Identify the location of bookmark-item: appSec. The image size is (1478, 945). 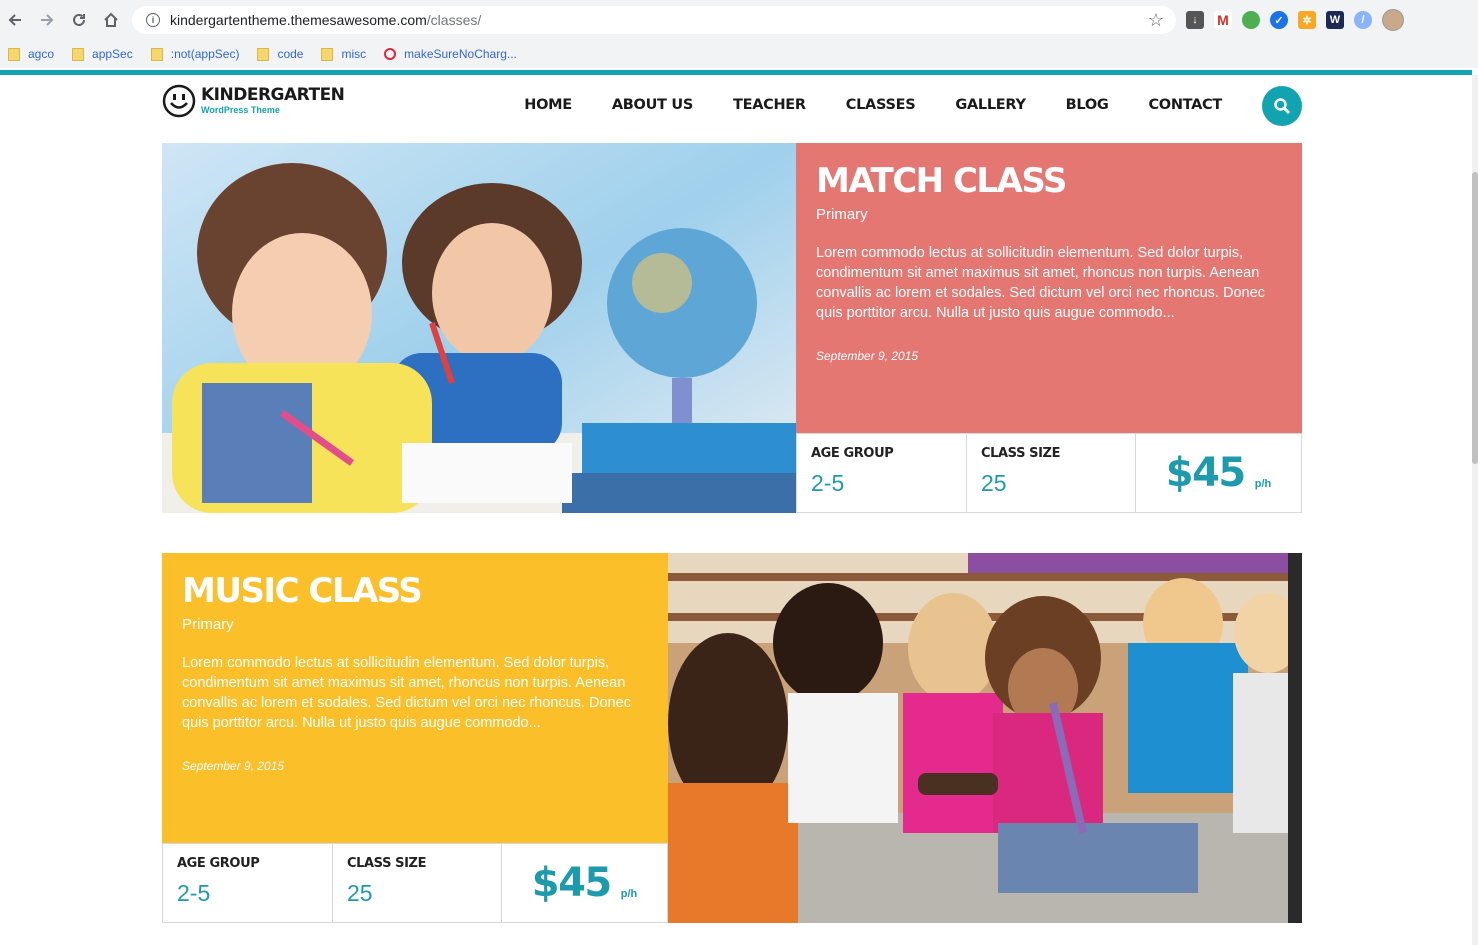
(102, 54).